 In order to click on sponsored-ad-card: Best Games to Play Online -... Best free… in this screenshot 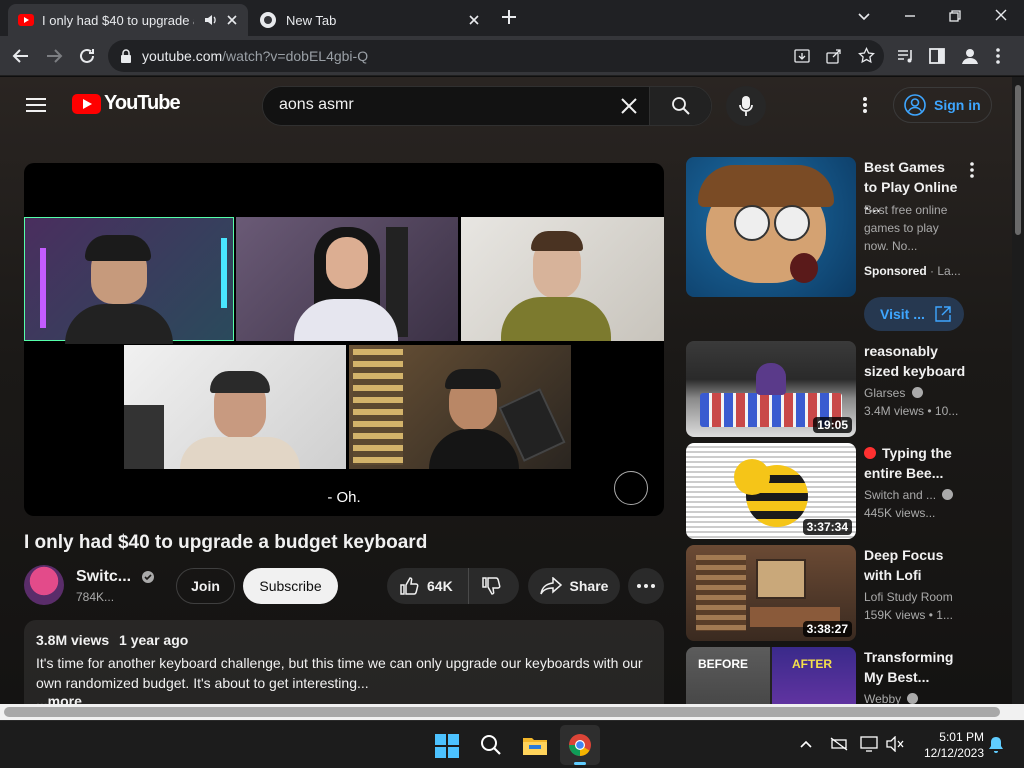, I will do `click(851, 245)`.